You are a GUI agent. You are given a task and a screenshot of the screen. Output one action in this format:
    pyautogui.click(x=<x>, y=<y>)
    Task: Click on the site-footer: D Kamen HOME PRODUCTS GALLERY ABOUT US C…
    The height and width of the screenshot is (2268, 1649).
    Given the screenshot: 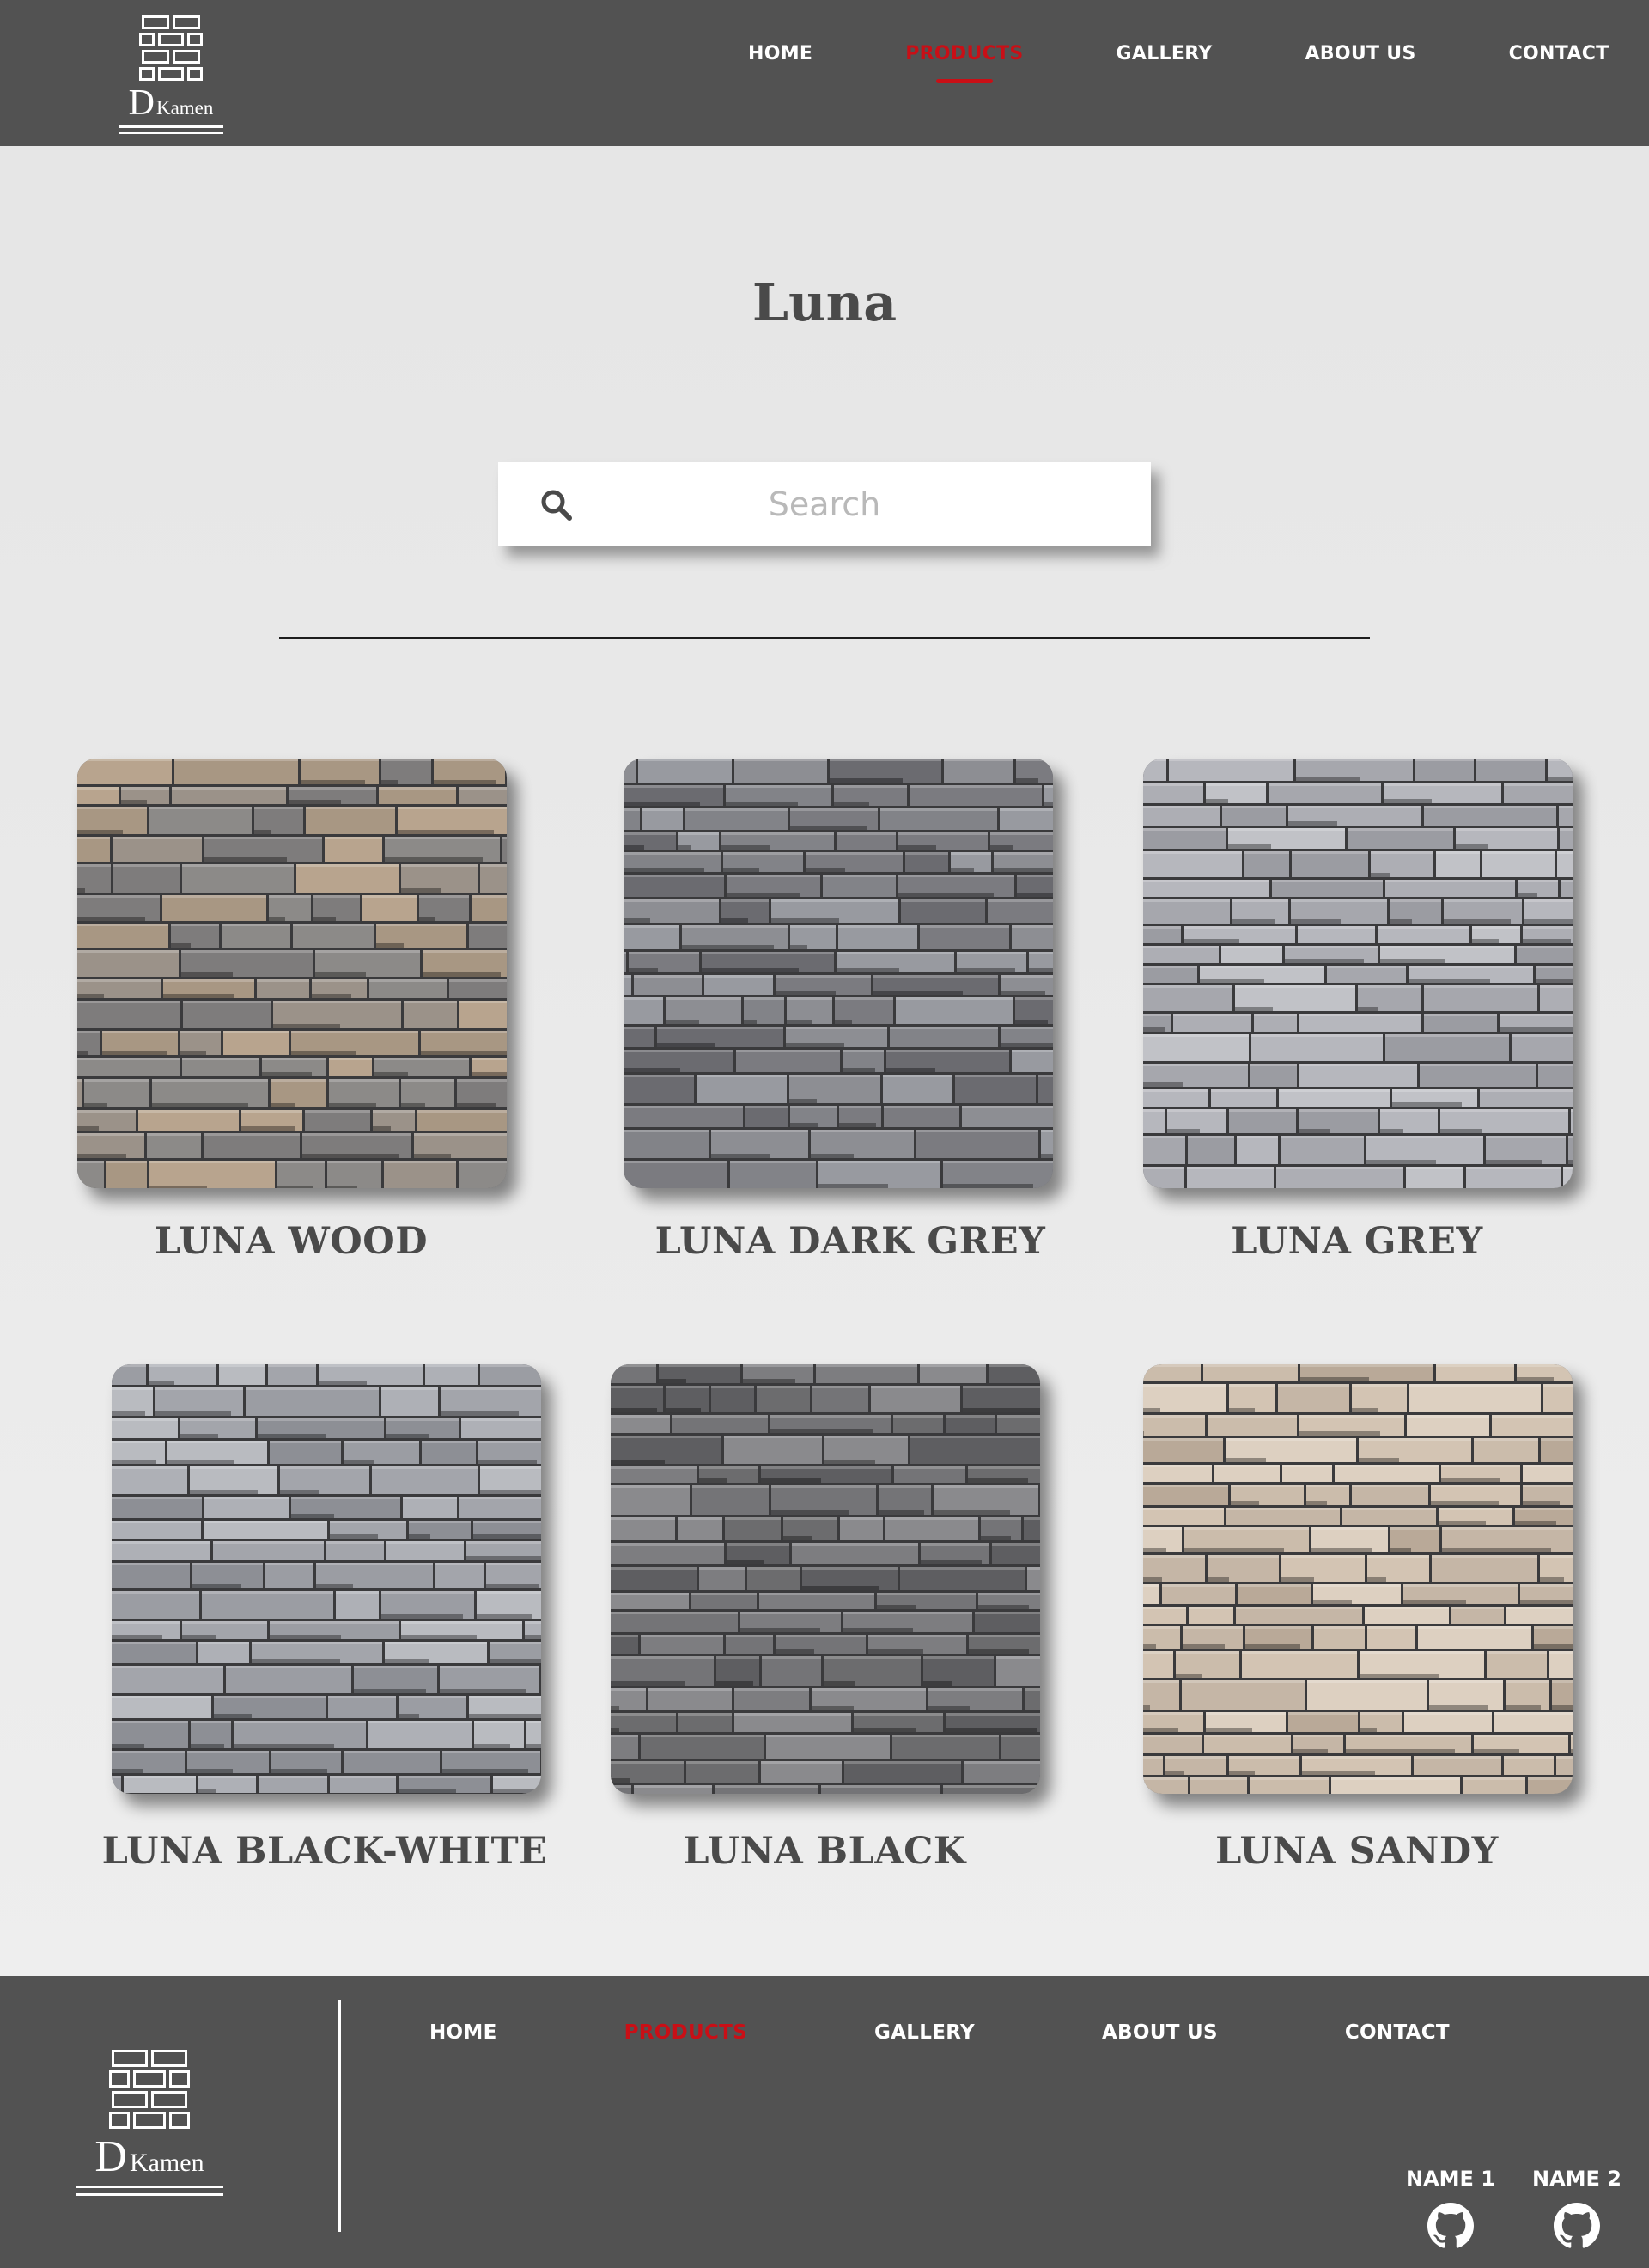 What is the action you would take?
    pyautogui.click(x=825, y=2122)
    